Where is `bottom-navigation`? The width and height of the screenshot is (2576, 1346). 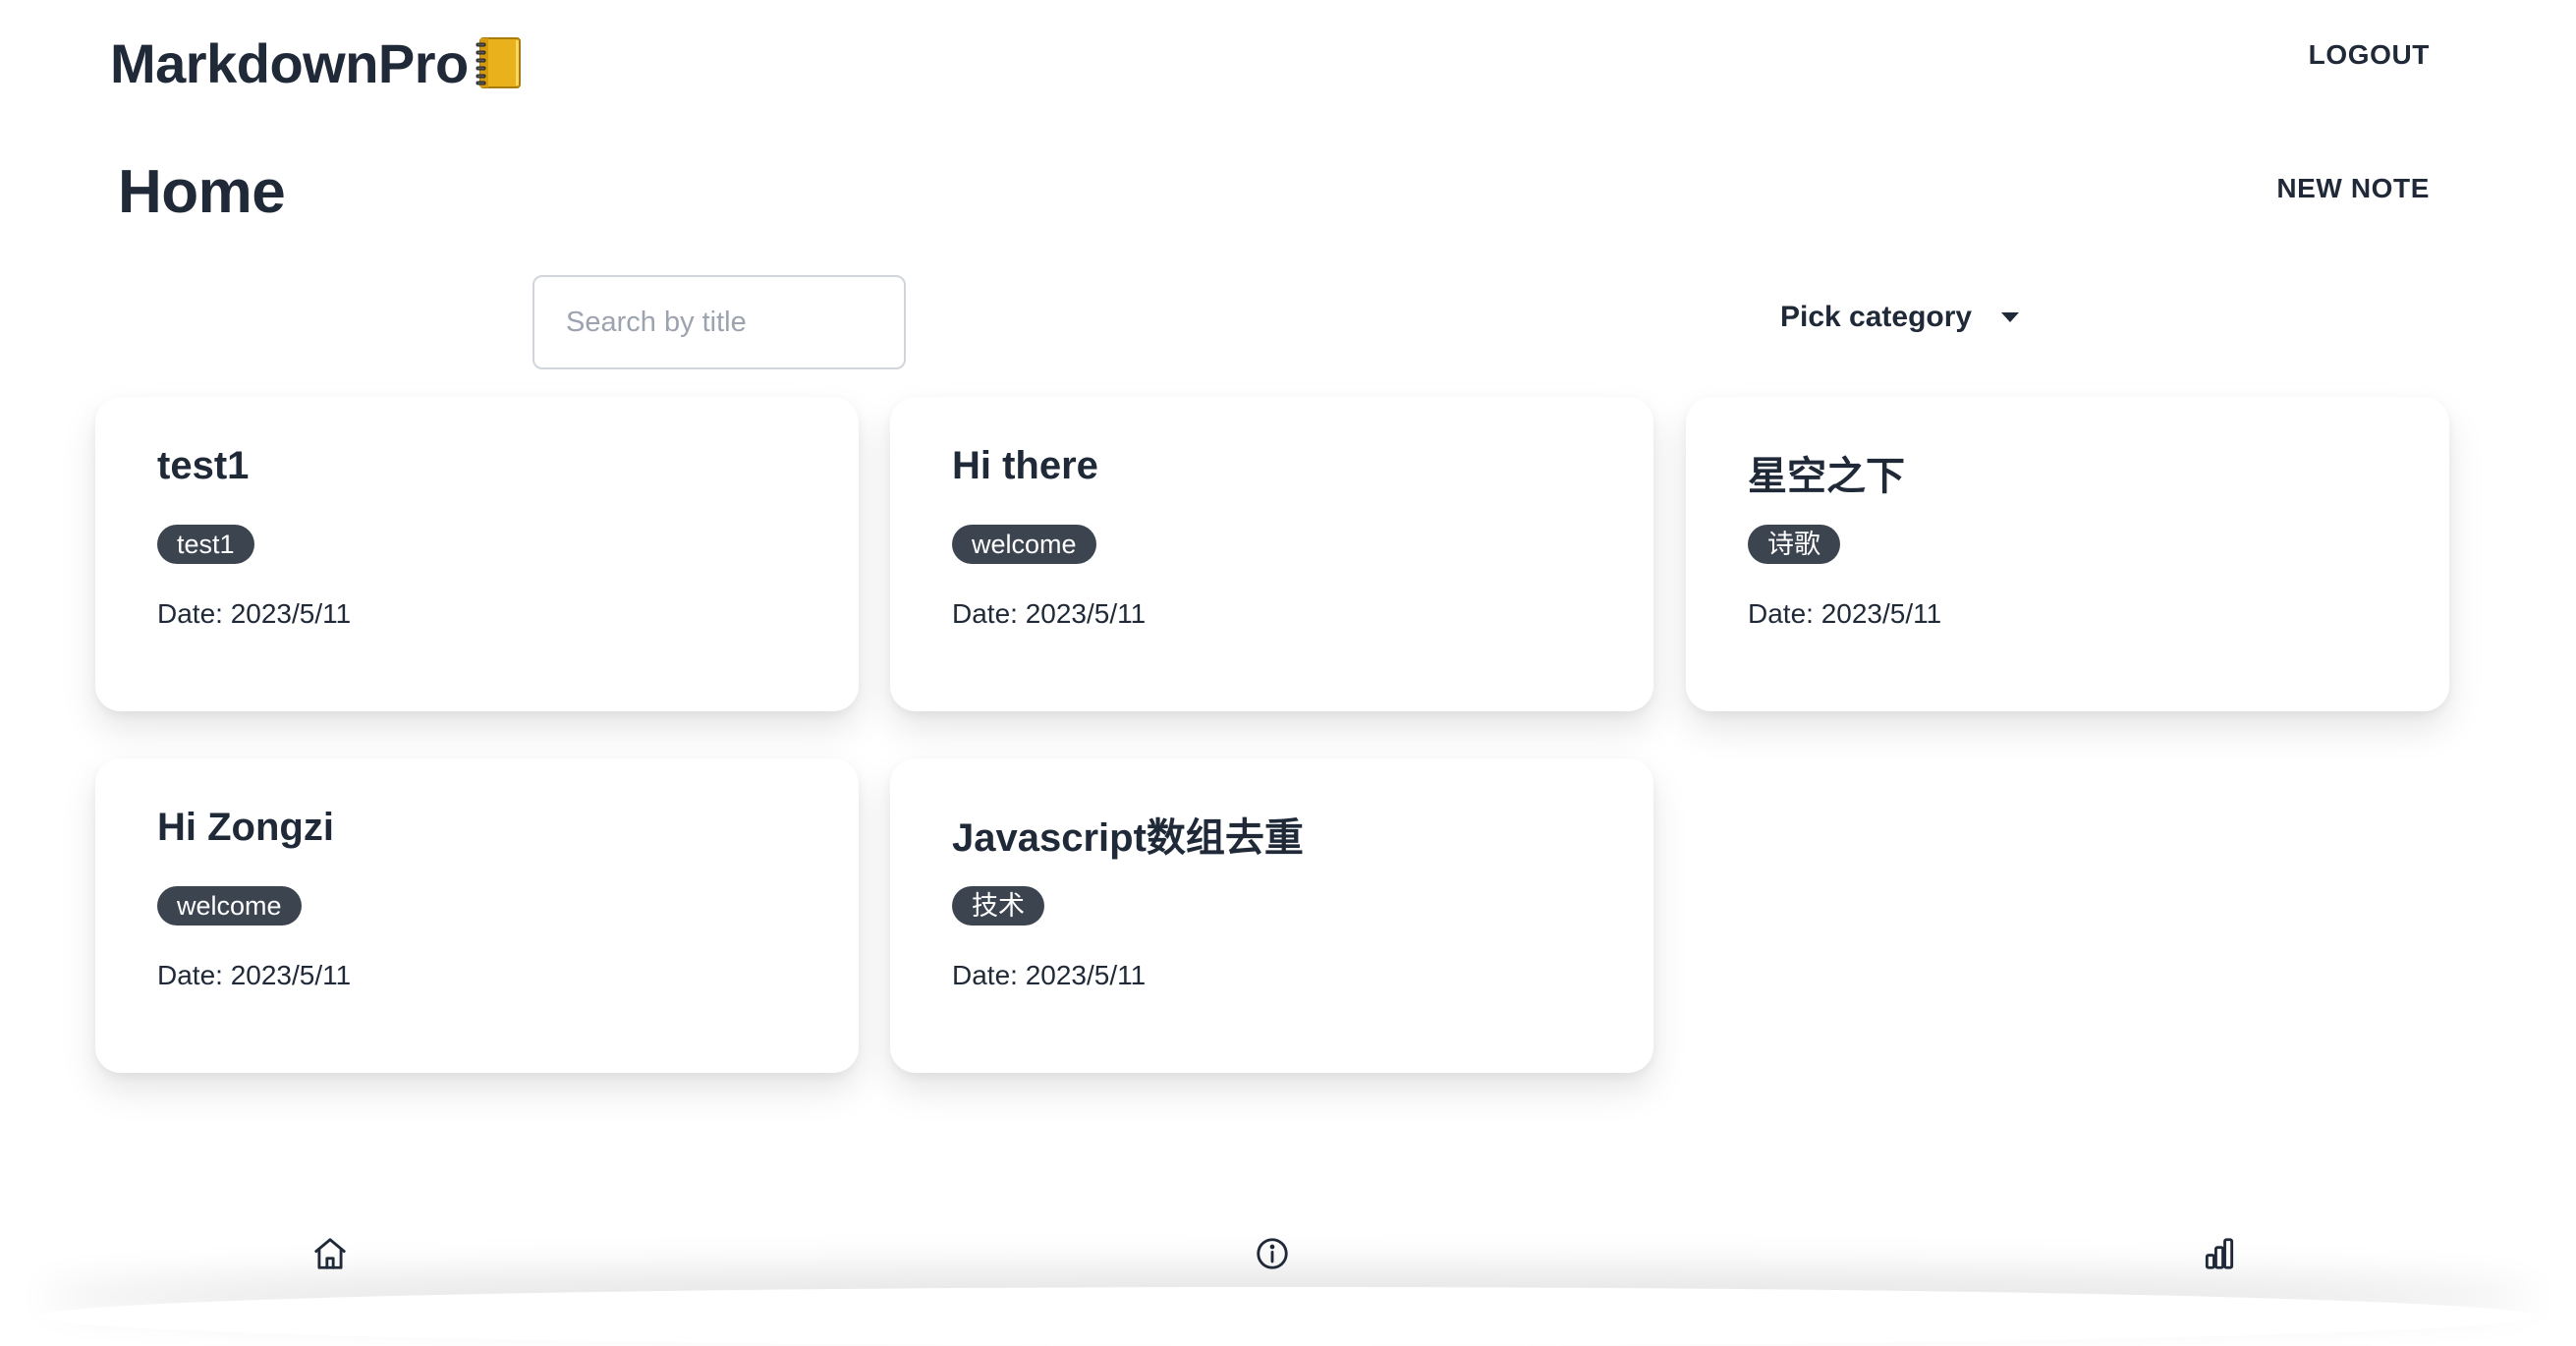
bottom-navigation is located at coordinates (1288, 1260).